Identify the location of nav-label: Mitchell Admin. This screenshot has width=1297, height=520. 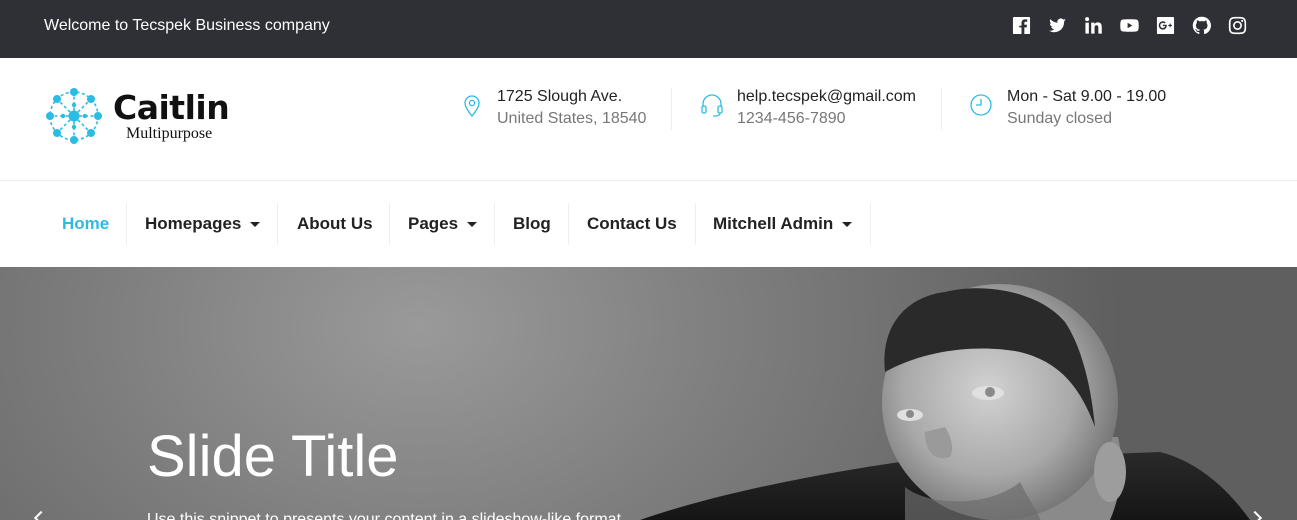
(773, 223).